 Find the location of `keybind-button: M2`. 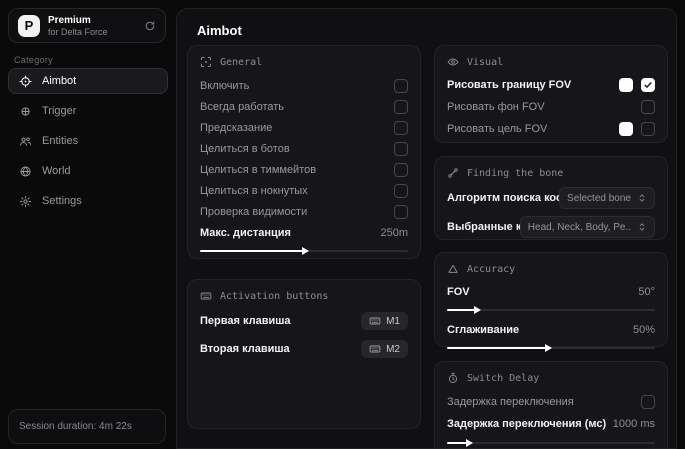

keybind-button: M2 is located at coordinates (384, 349).